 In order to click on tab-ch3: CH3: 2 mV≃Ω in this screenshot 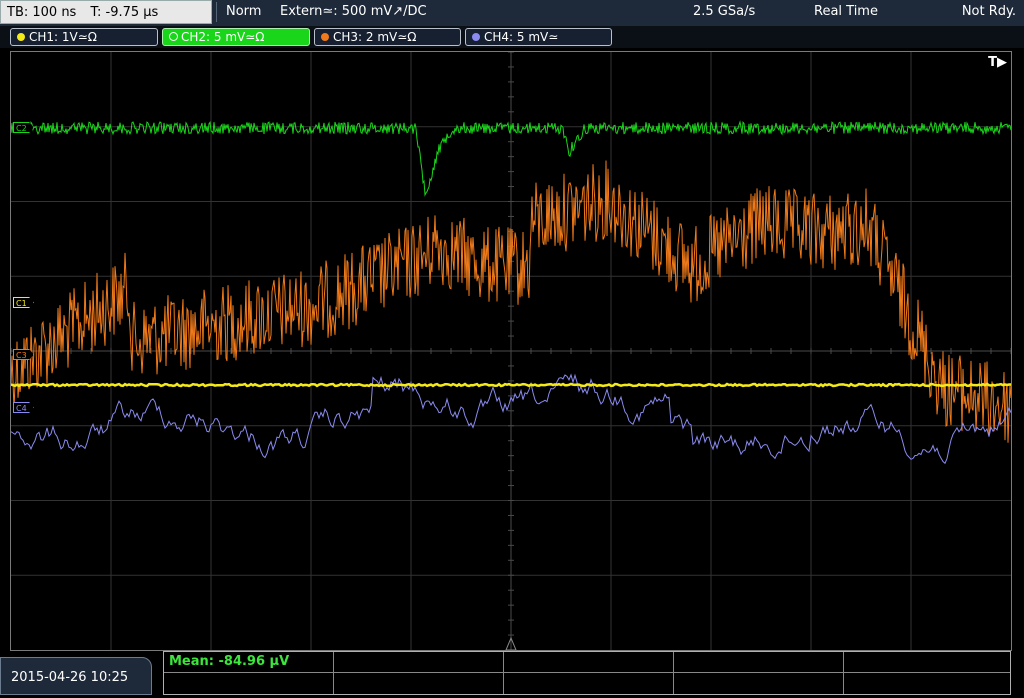, I will do `click(387, 37)`.